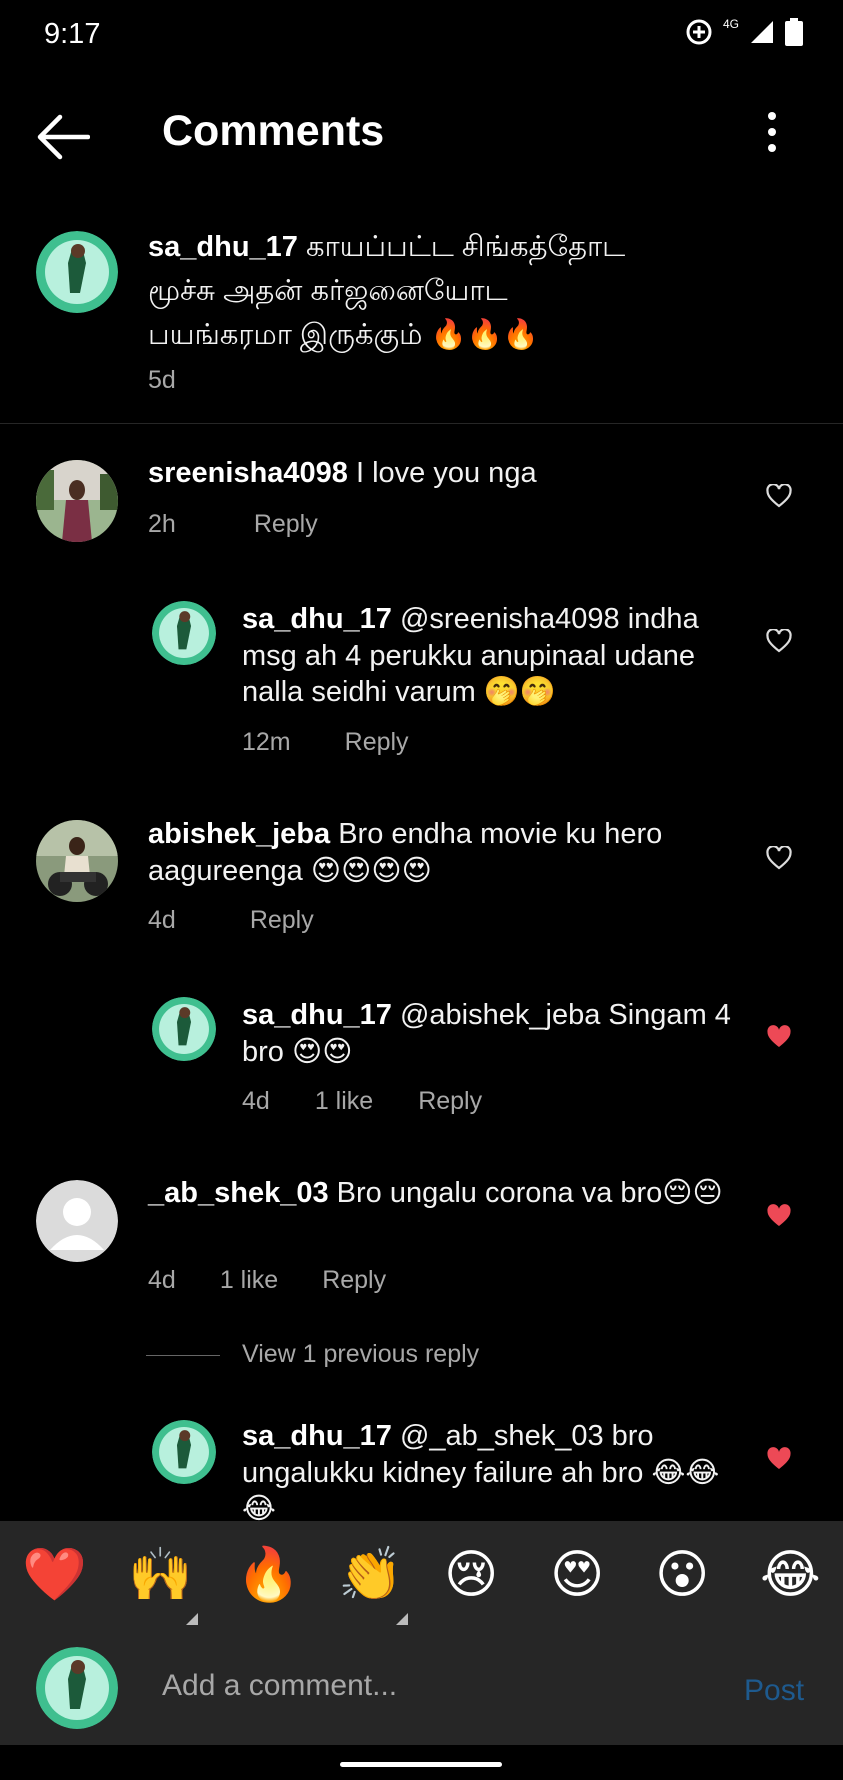  Describe the element at coordinates (266, 742) in the screenshot. I see `comment-time: 12m` at that location.